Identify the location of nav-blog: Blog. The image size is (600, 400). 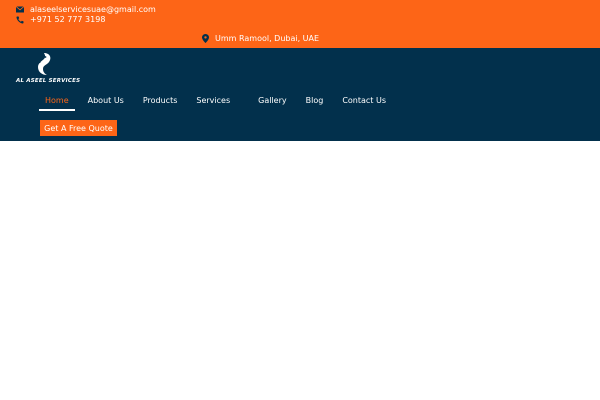
(315, 103).